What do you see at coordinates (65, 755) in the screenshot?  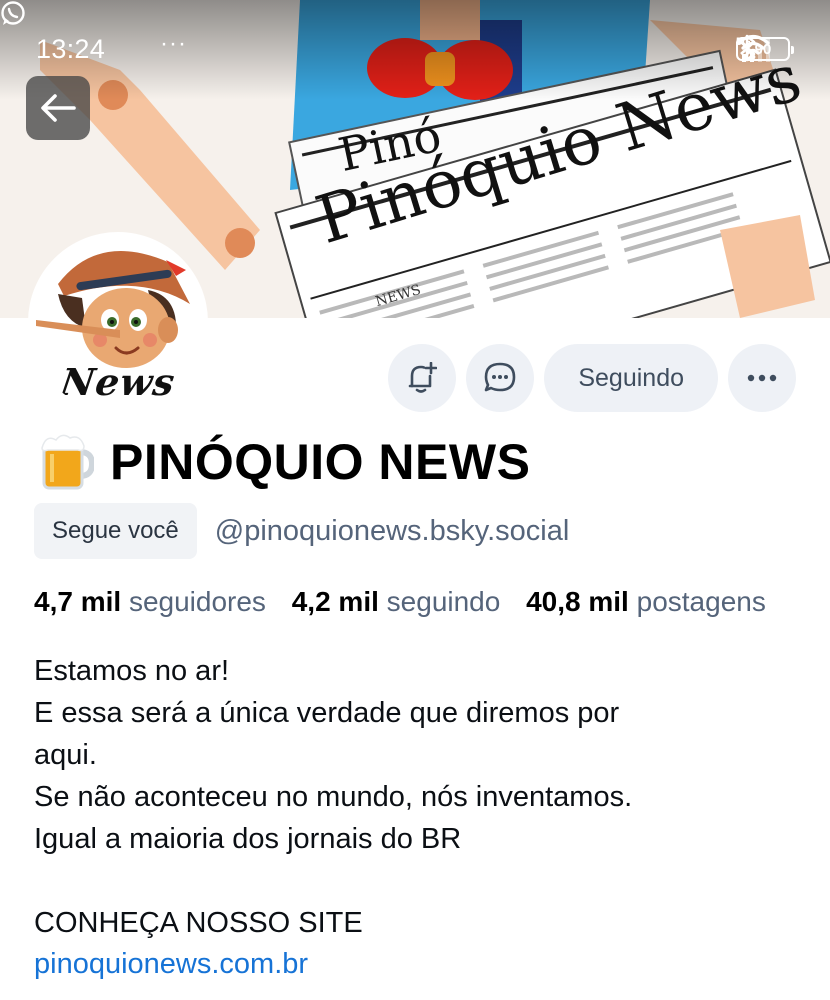 I see `bio-line: aqui.` at bounding box center [65, 755].